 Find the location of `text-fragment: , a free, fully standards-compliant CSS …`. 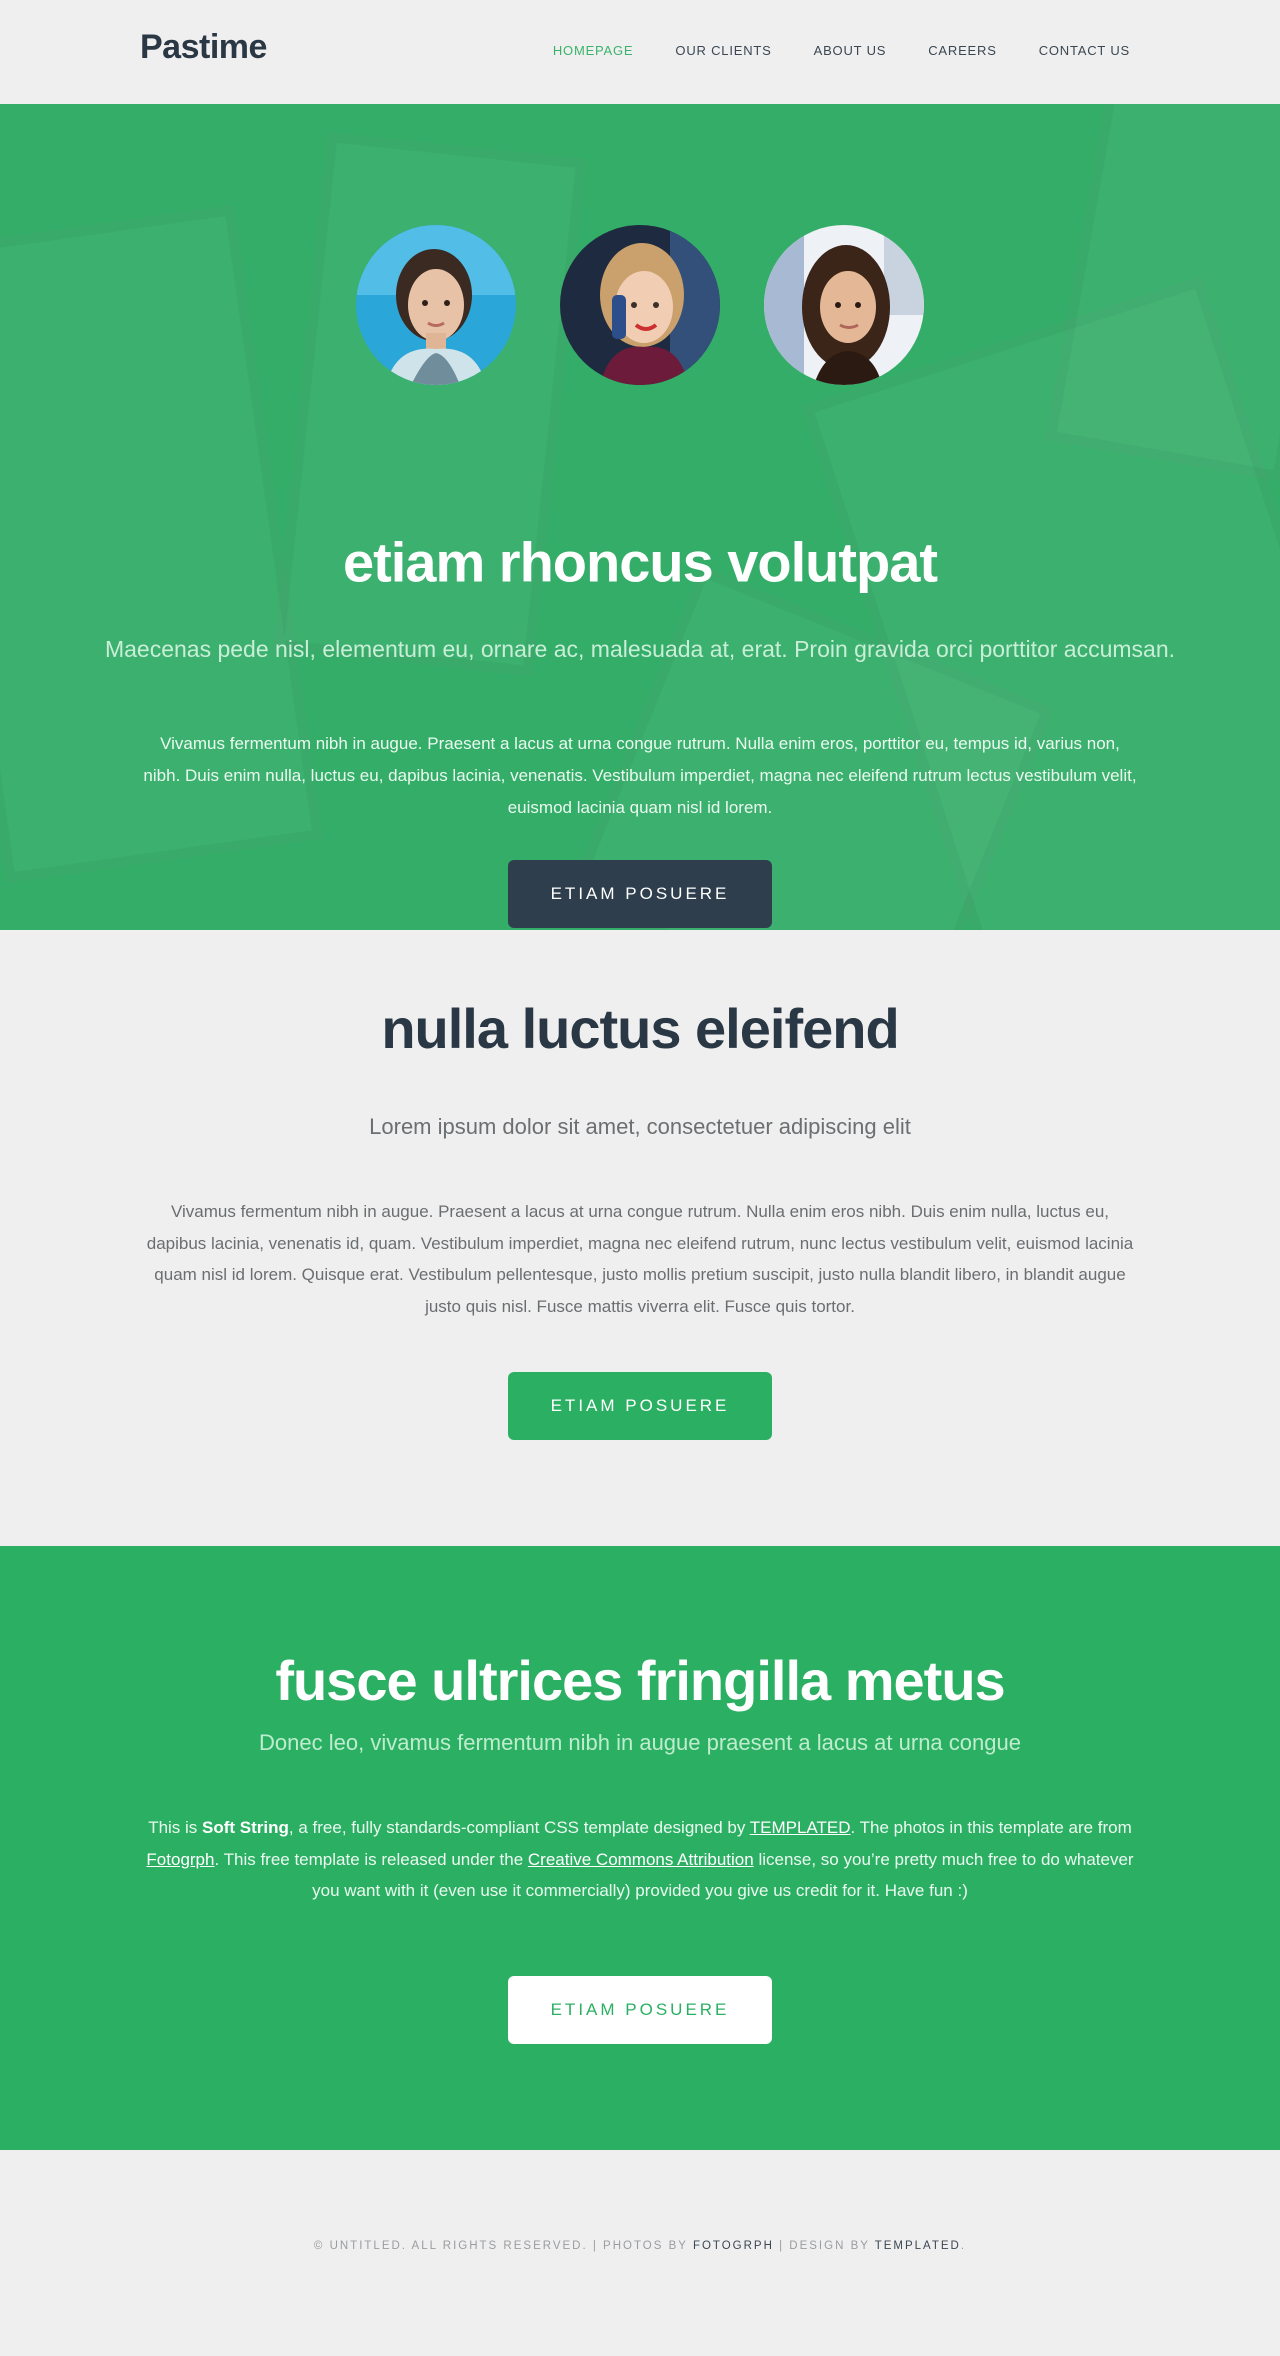

text-fragment: , a free, fully standards-compliant CSS … is located at coordinates (519, 1827).